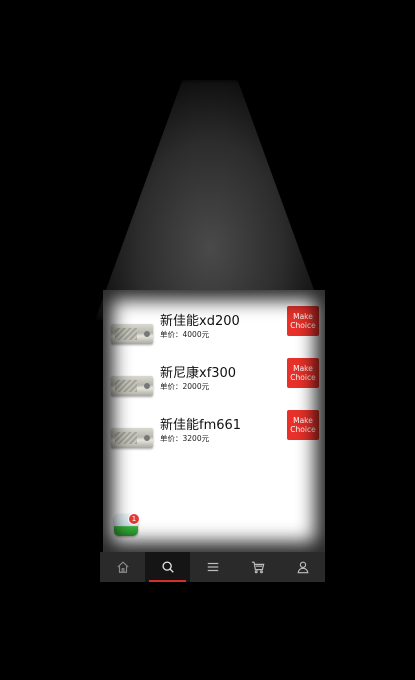 The height and width of the screenshot is (680, 415). What do you see at coordinates (134, 519) in the screenshot?
I see `notification-badge: 1` at bounding box center [134, 519].